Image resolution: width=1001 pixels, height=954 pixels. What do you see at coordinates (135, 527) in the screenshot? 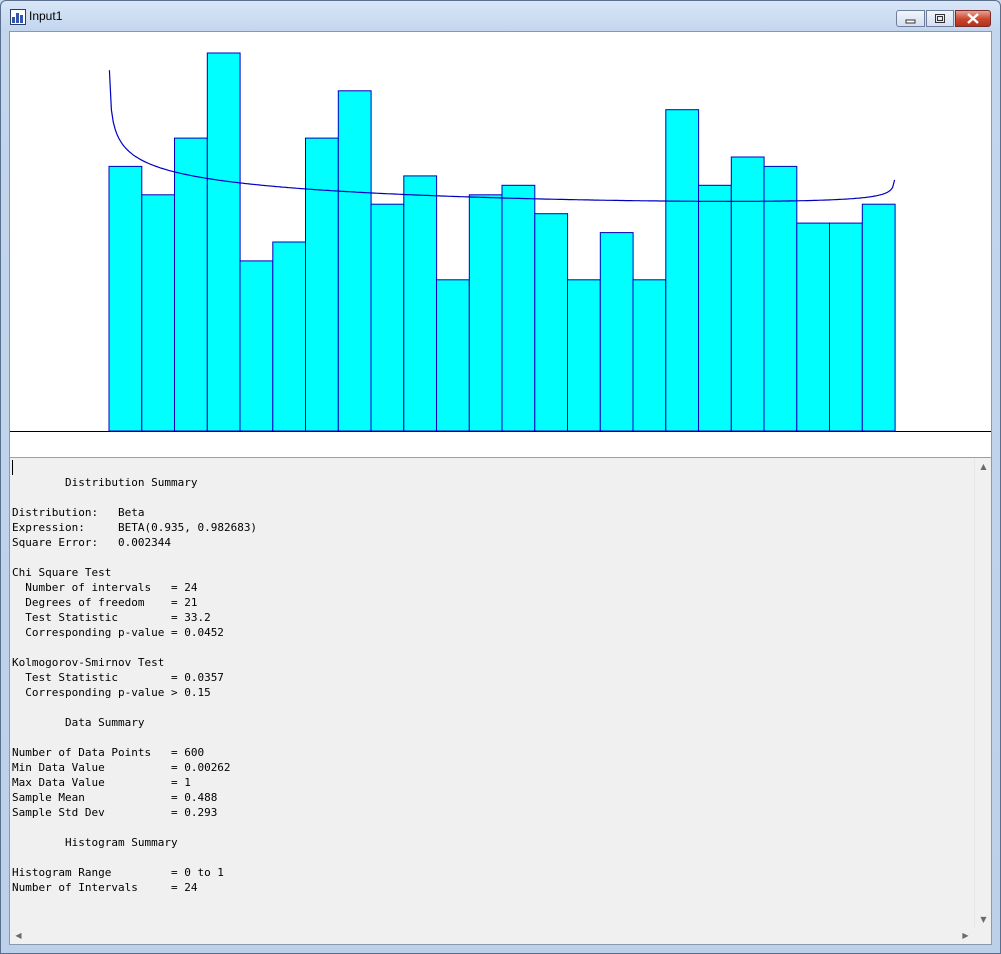
I see `expression-line: Expression: BETA(0.935, 0.982683)` at bounding box center [135, 527].